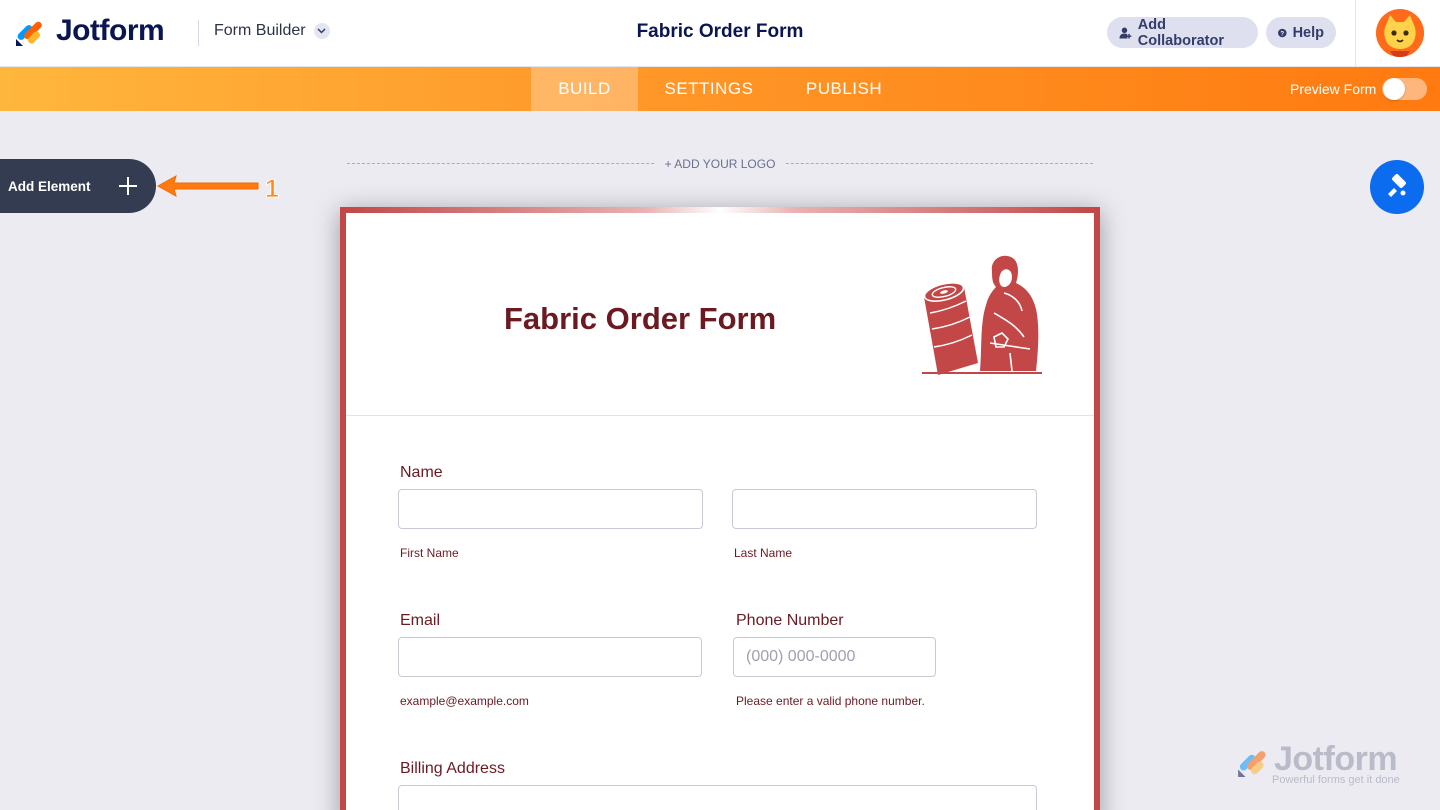 This screenshot has height=810, width=1440. Describe the element at coordinates (550, 509) in the screenshot. I see `first-name-input` at that location.